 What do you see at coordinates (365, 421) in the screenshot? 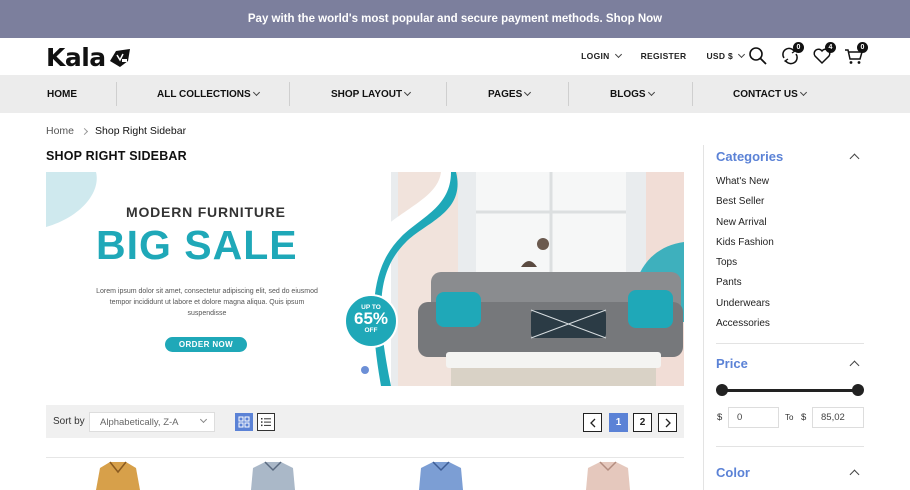
I see `product-toolbar: Sort by Alphabetically, Z-A 1 2` at bounding box center [365, 421].